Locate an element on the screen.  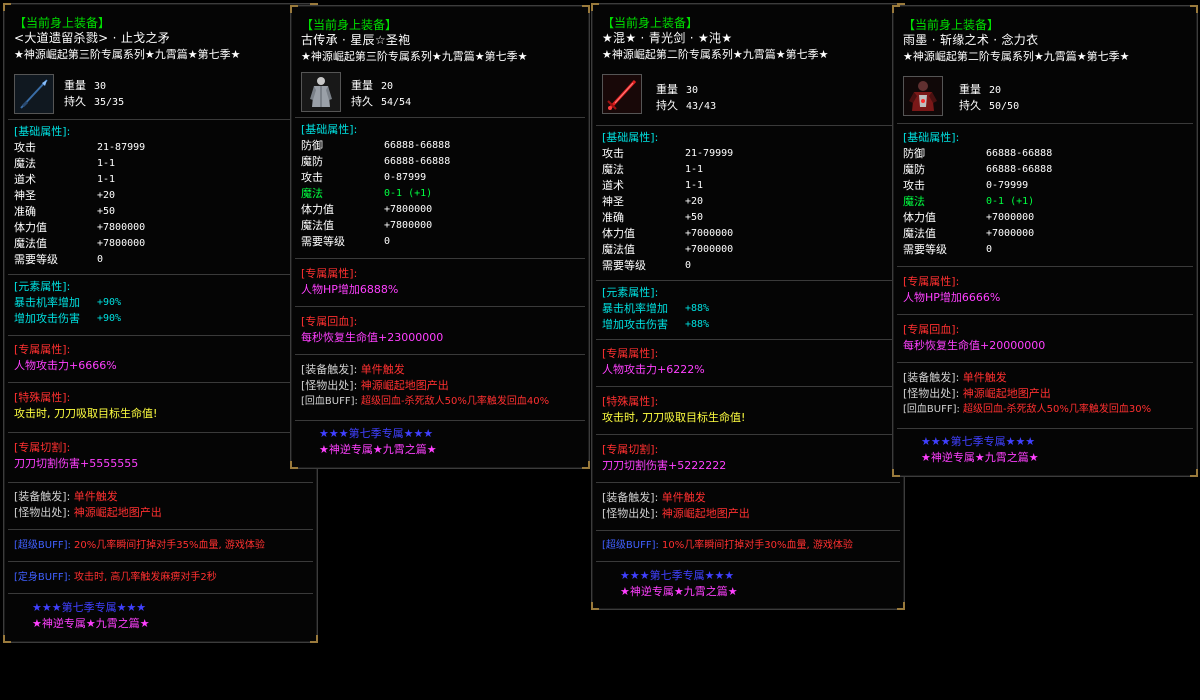
item-series: ★神源崛起第二阶专属系列★九霄篇★第七季★ is located at coordinates (715, 54).